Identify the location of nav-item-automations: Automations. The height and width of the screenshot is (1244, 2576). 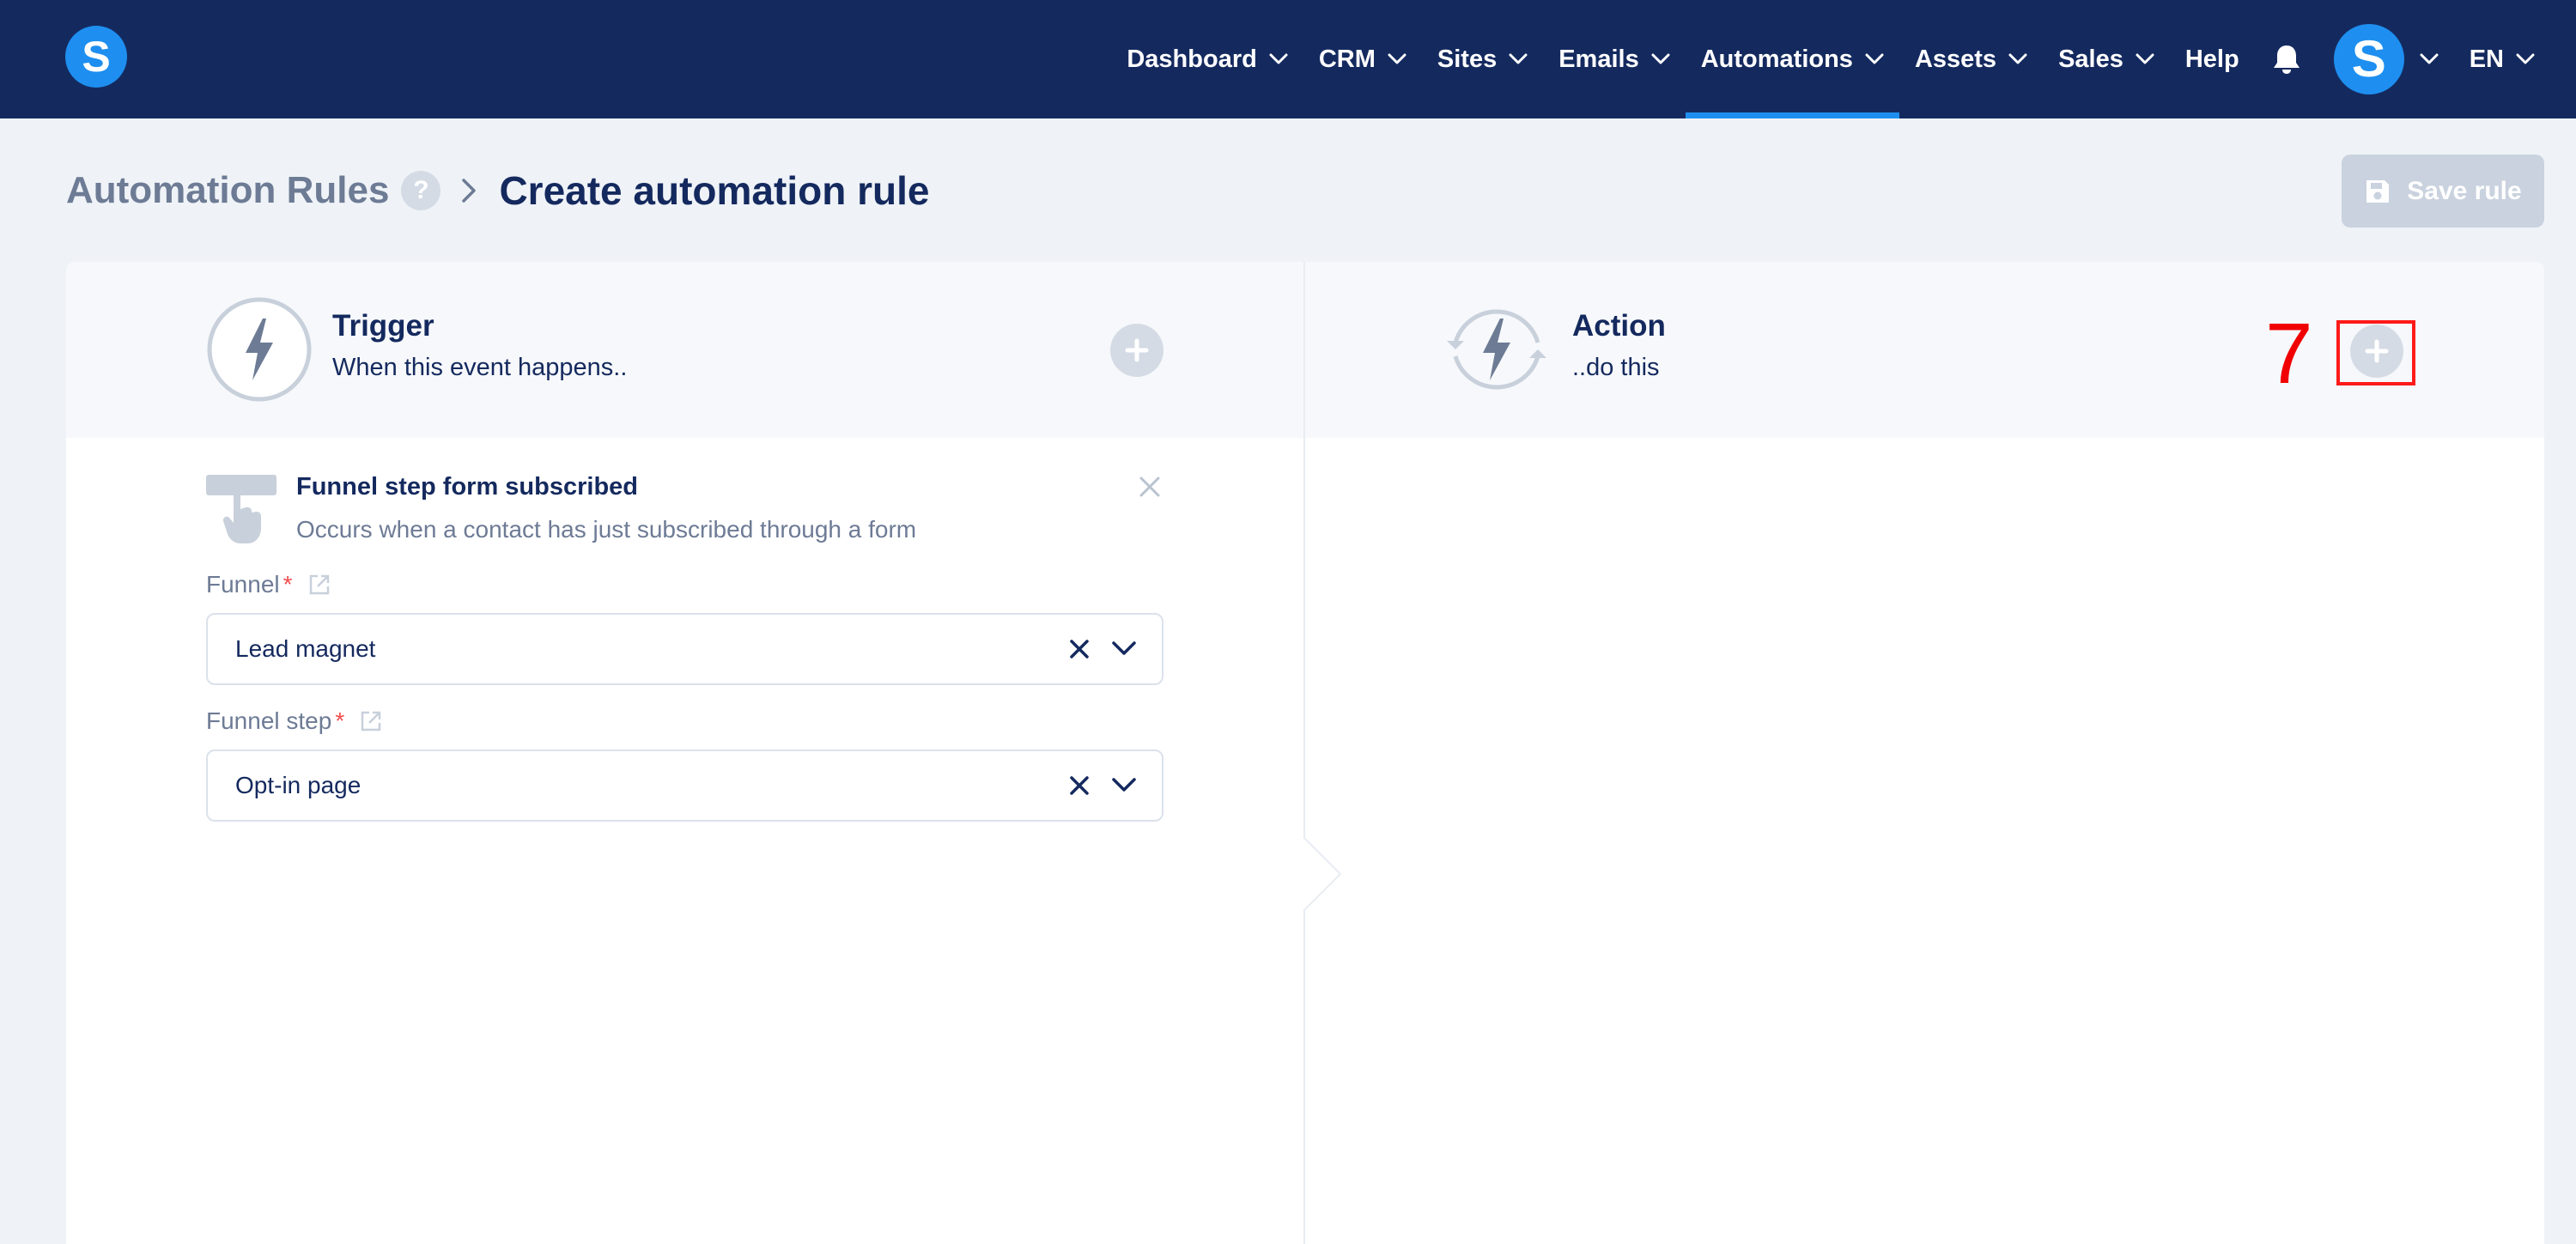
(1792, 59).